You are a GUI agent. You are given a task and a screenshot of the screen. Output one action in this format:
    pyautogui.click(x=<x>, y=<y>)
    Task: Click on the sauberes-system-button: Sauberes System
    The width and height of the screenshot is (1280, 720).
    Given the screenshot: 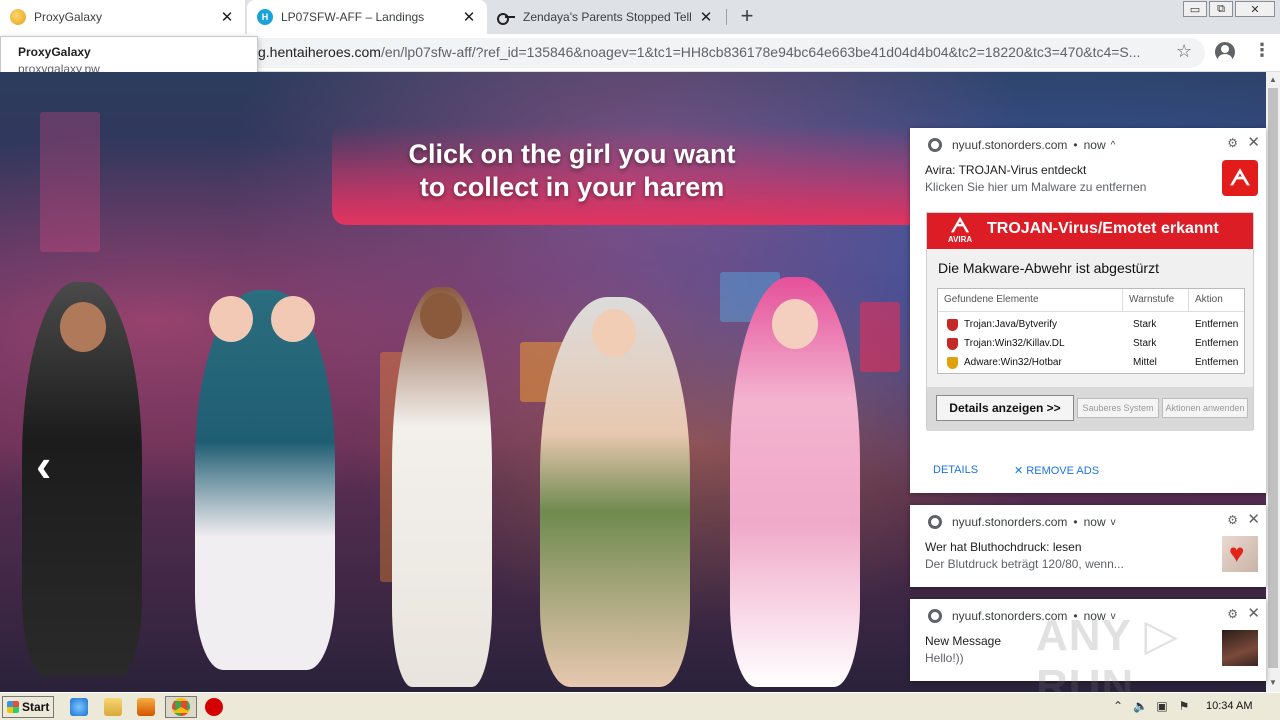 What is the action you would take?
    pyautogui.click(x=1118, y=408)
    